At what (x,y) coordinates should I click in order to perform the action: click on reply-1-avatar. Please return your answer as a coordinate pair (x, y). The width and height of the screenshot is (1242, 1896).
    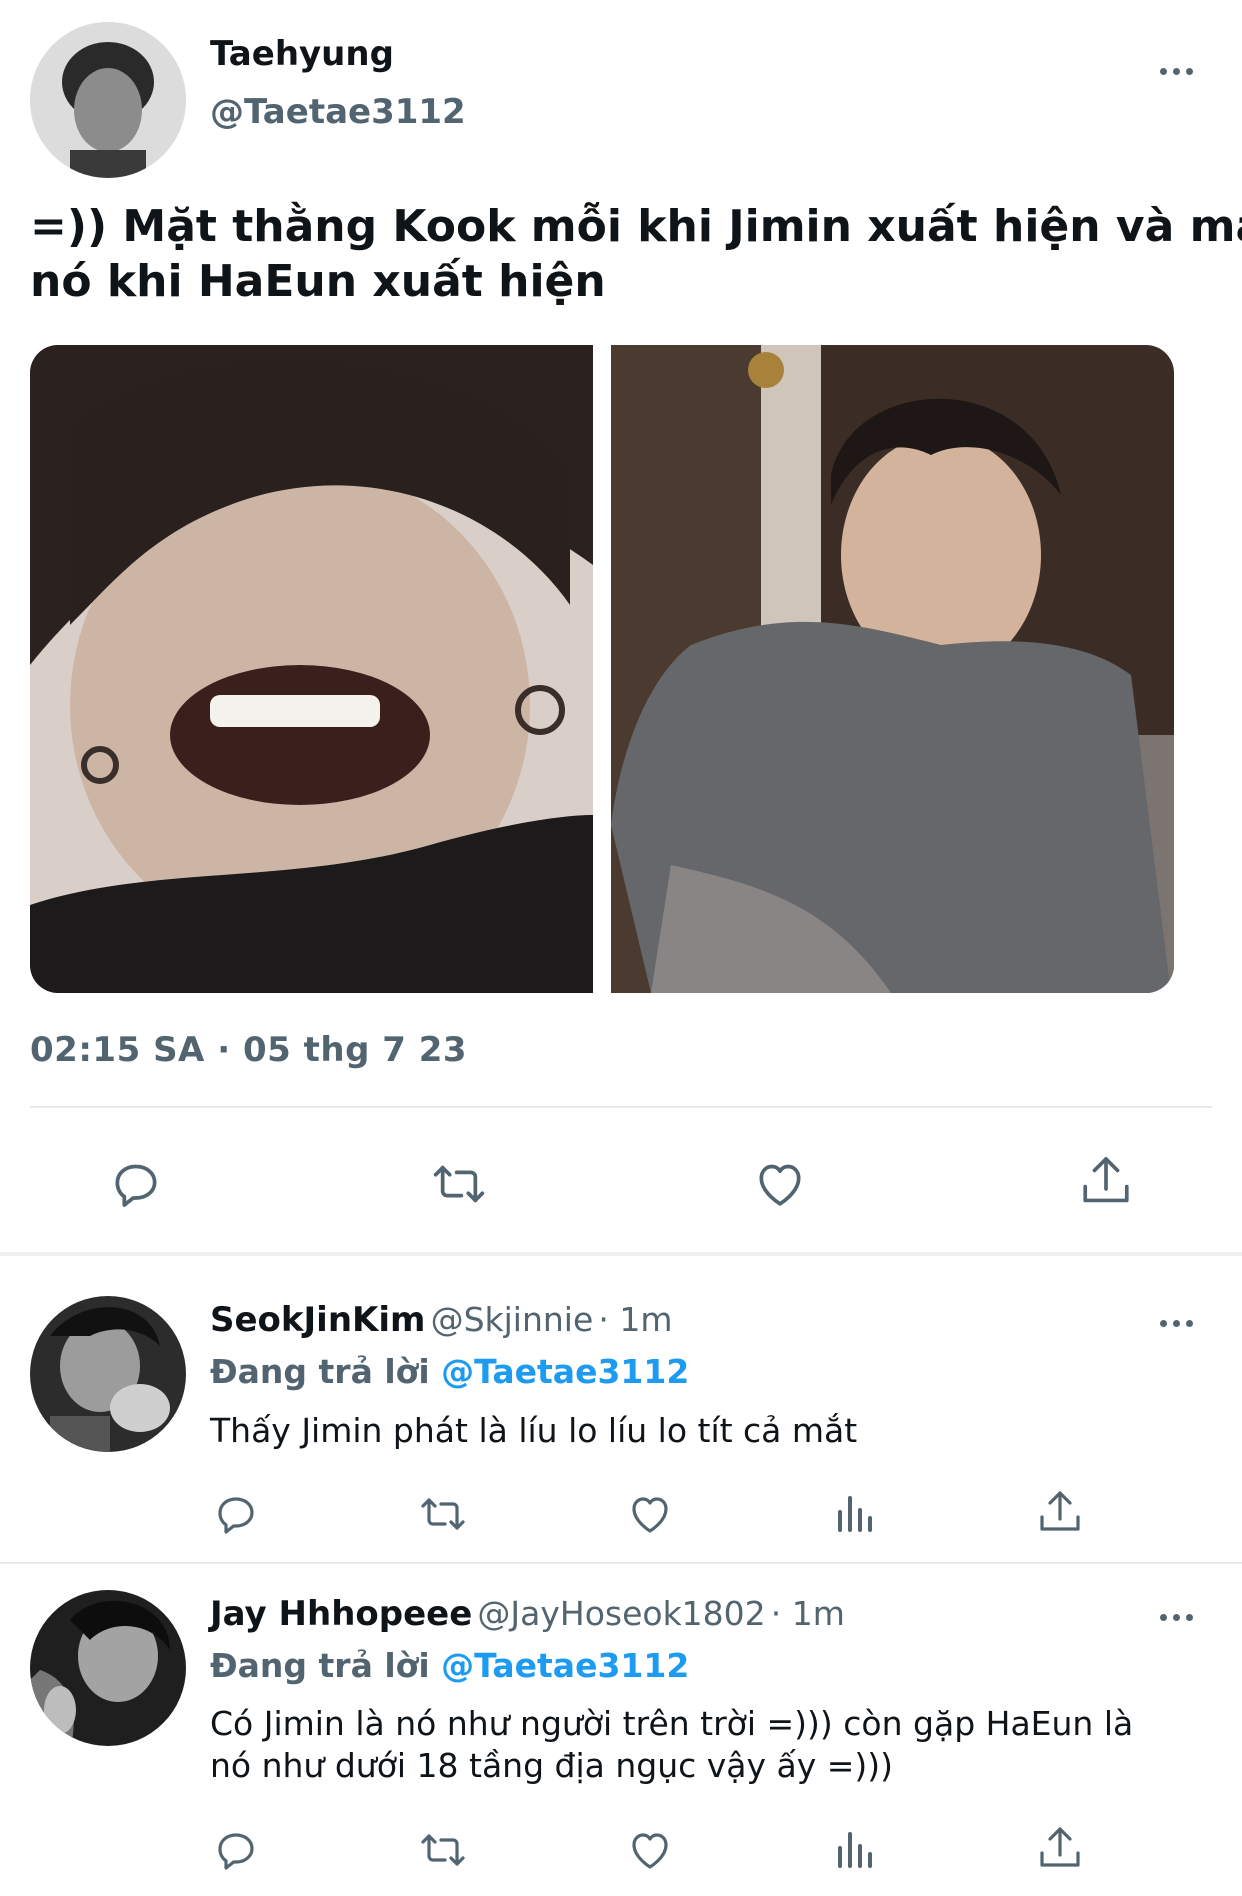
    Looking at the image, I should click on (108, 1374).